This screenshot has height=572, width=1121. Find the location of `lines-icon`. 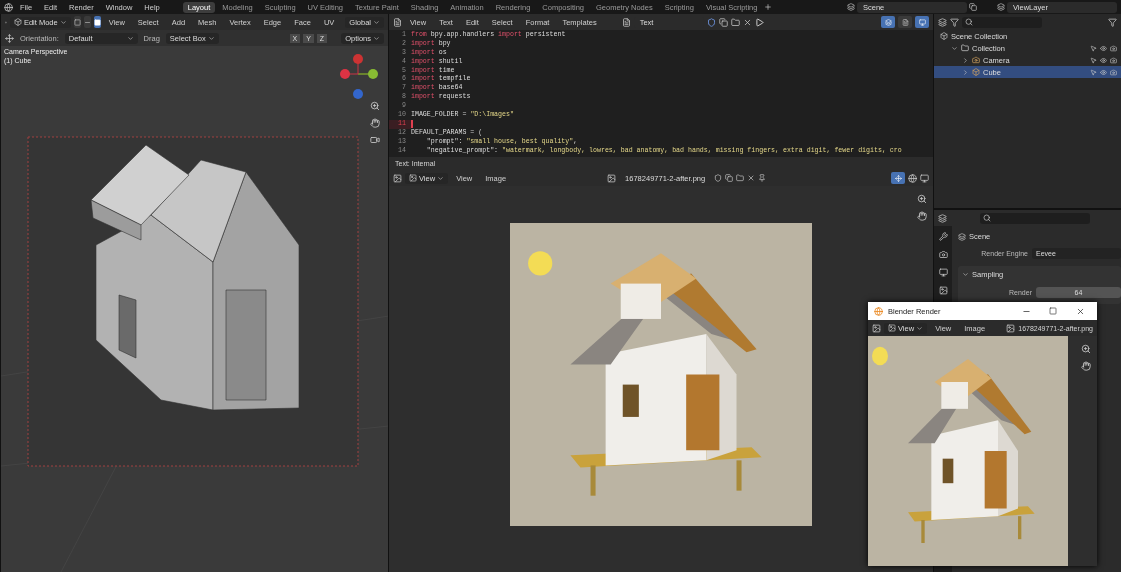

lines-icon is located at coordinates (888, 22).